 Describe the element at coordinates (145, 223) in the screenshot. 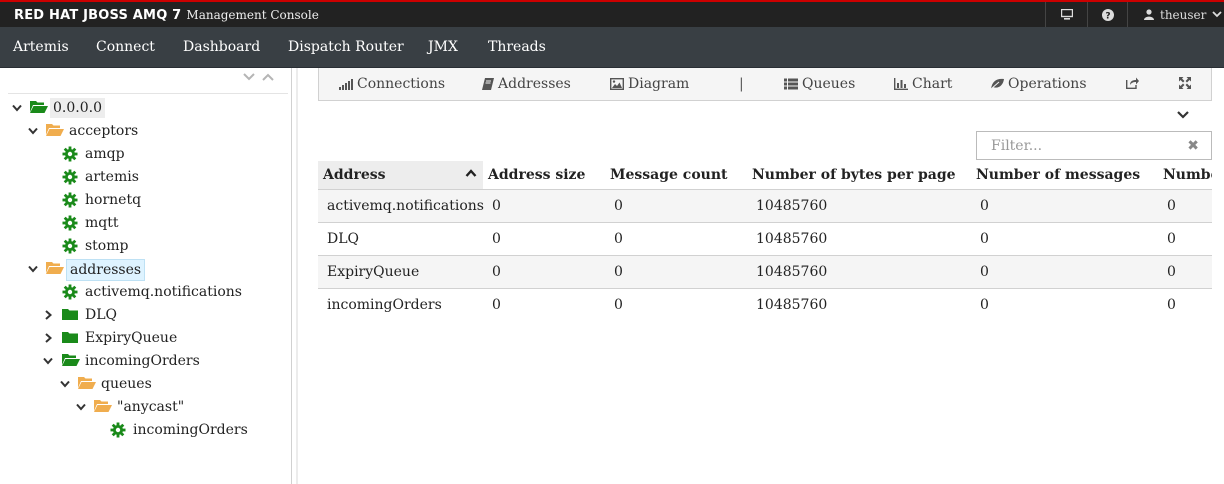

I see `tree-node: mqtt` at that location.